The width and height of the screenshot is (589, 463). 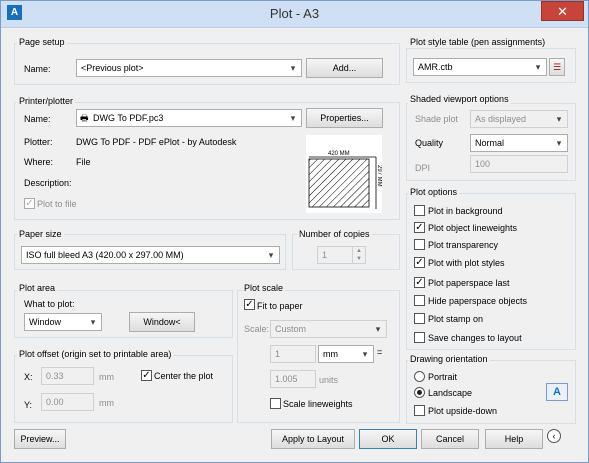 I want to click on title-bar: A Plot - A3 ✕, so click(x=294, y=14).